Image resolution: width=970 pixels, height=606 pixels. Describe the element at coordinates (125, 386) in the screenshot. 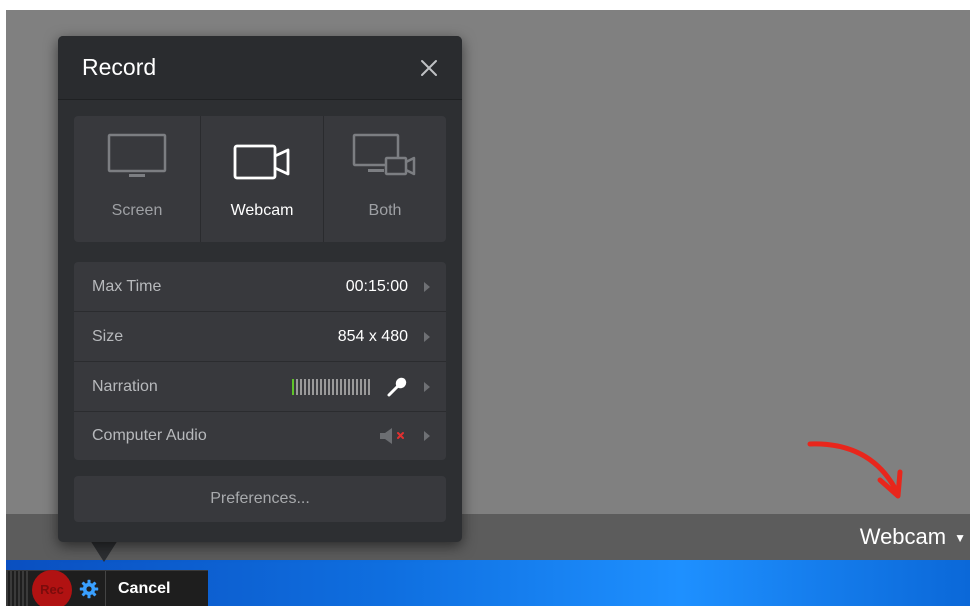

I see `setting-label: Narration` at that location.